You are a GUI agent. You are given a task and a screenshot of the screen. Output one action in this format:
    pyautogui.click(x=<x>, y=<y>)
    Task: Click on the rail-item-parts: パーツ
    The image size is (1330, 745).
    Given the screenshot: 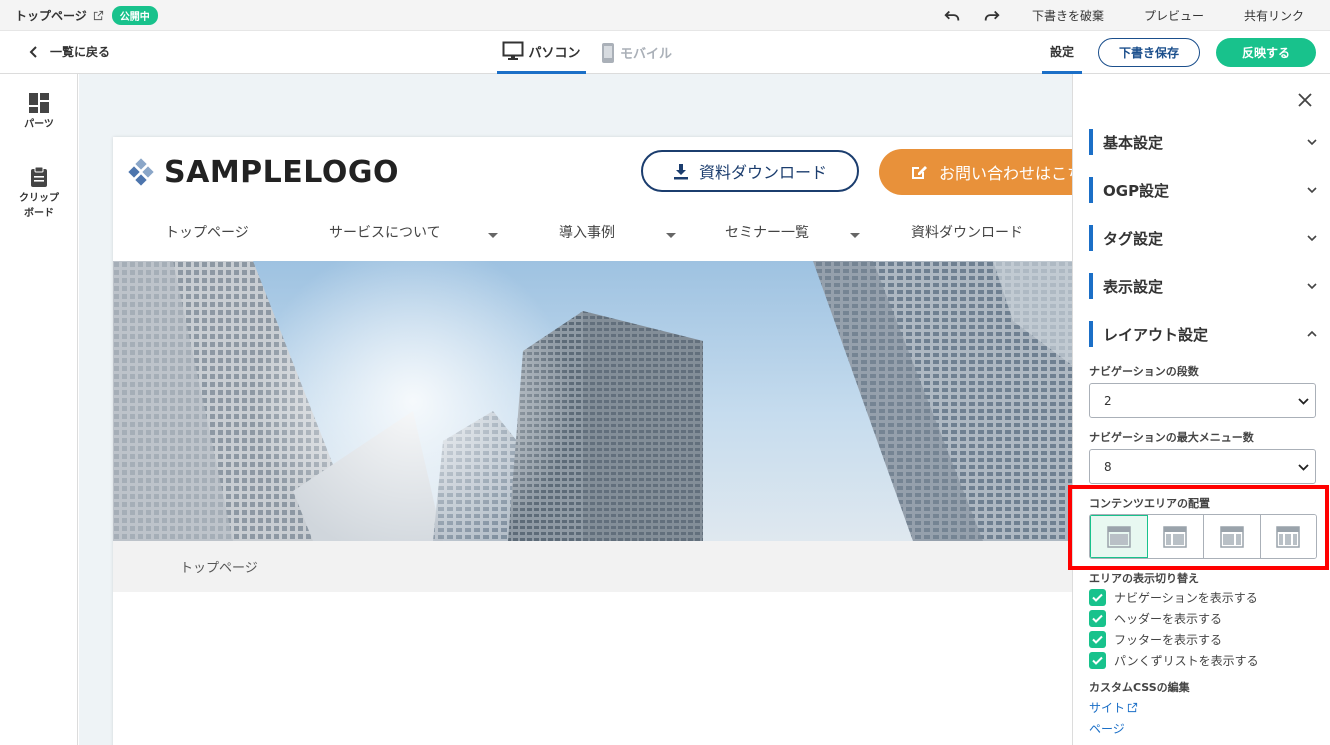 What is the action you would take?
    pyautogui.click(x=39, y=112)
    